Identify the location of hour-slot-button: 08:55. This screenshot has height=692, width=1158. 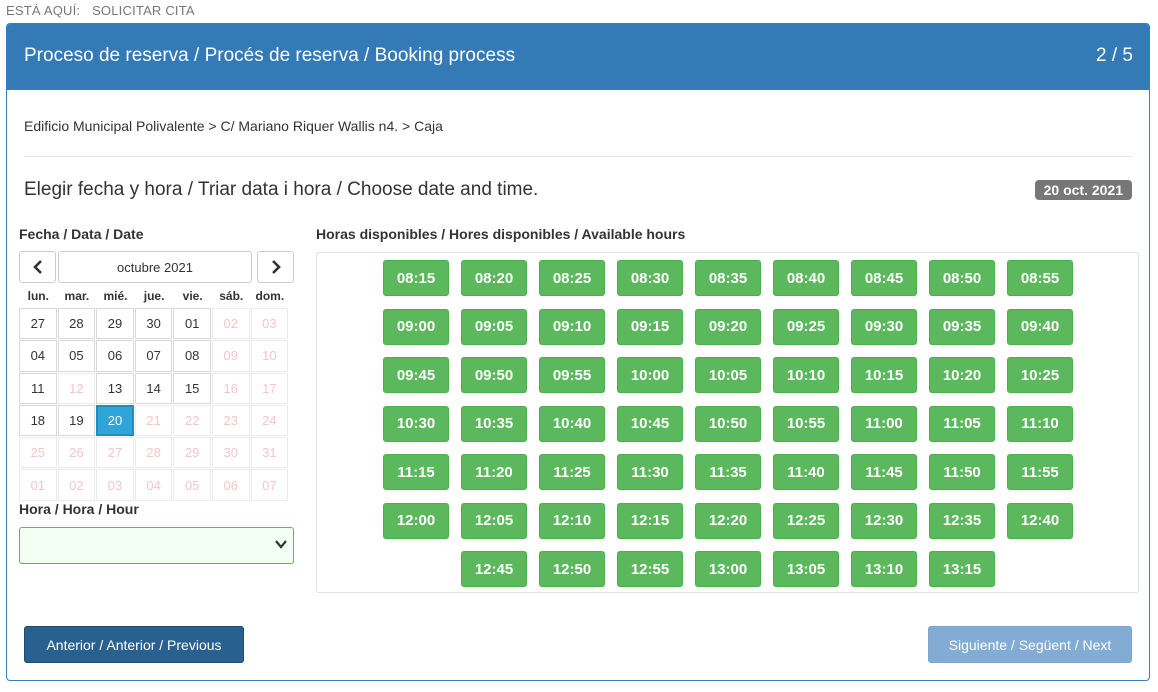
(1040, 278).